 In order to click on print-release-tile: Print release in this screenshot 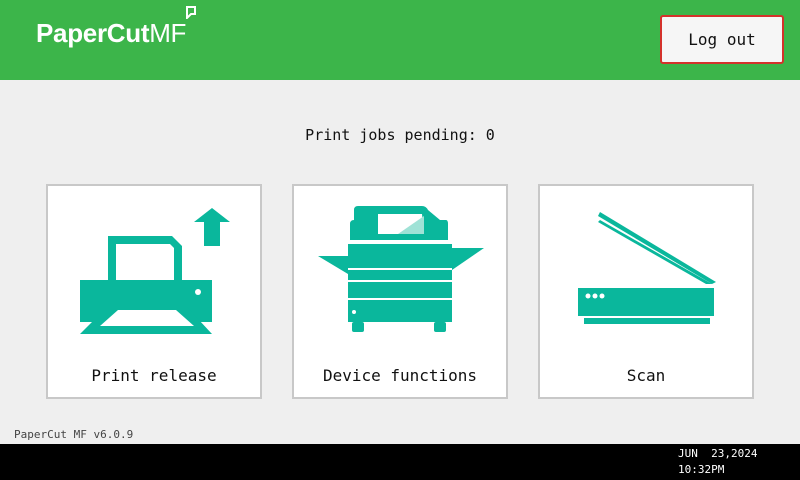, I will do `click(154, 291)`.